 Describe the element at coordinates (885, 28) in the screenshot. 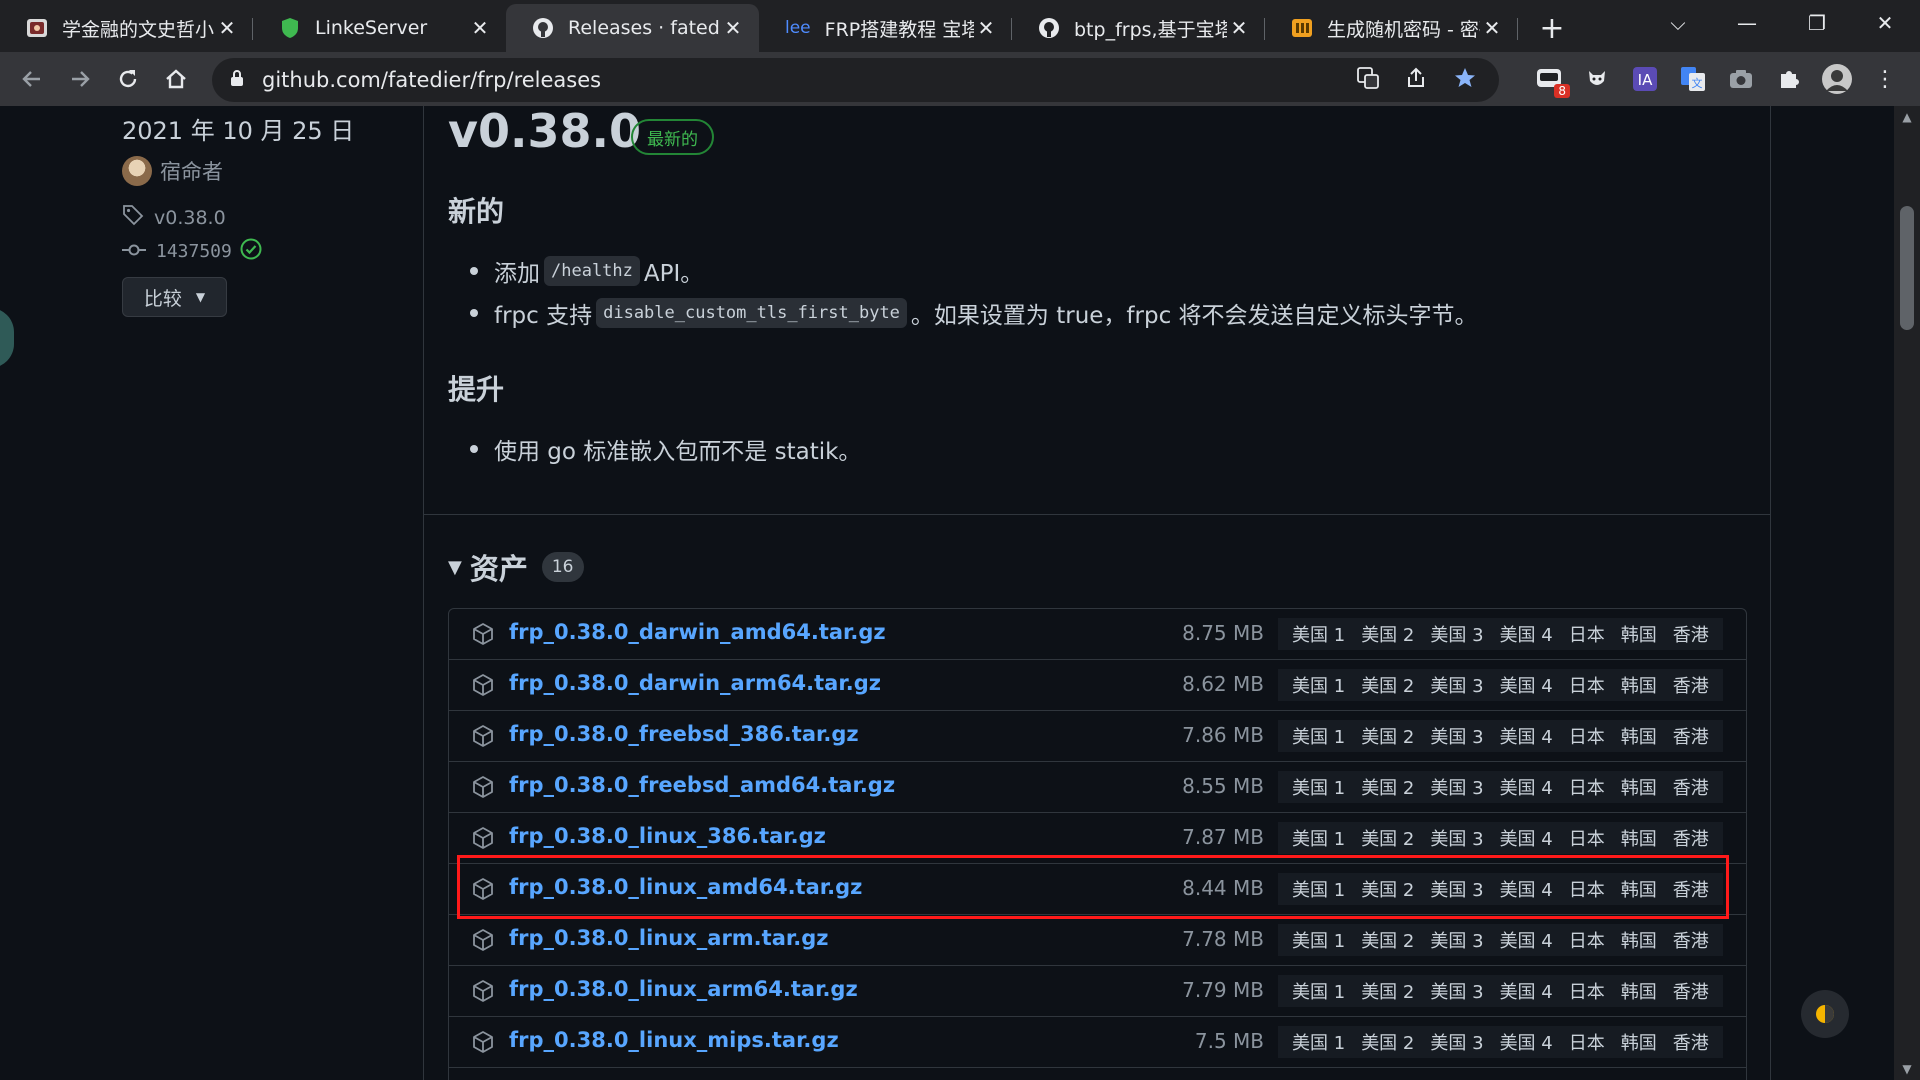

I see `tab-3: lee FRP搭建教程 宝塔面板 ✕` at that location.